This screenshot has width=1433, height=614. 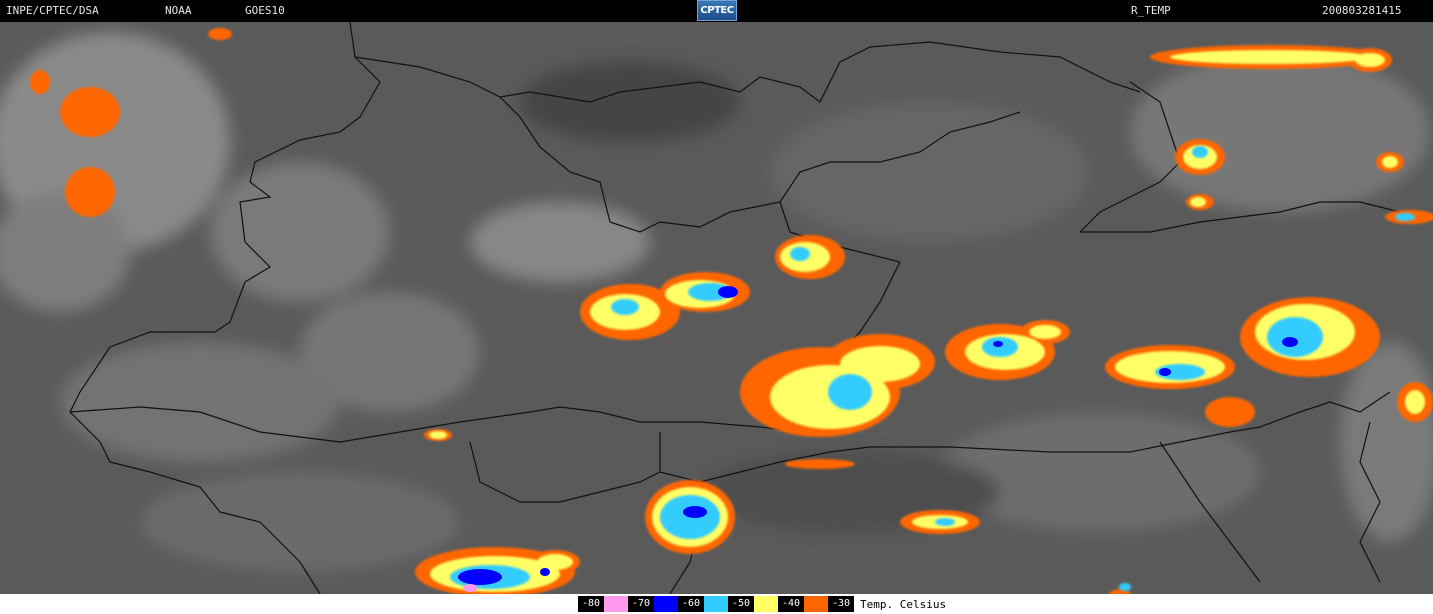 What do you see at coordinates (691, 604) in the screenshot?
I see `legend-label-2: -60` at bounding box center [691, 604].